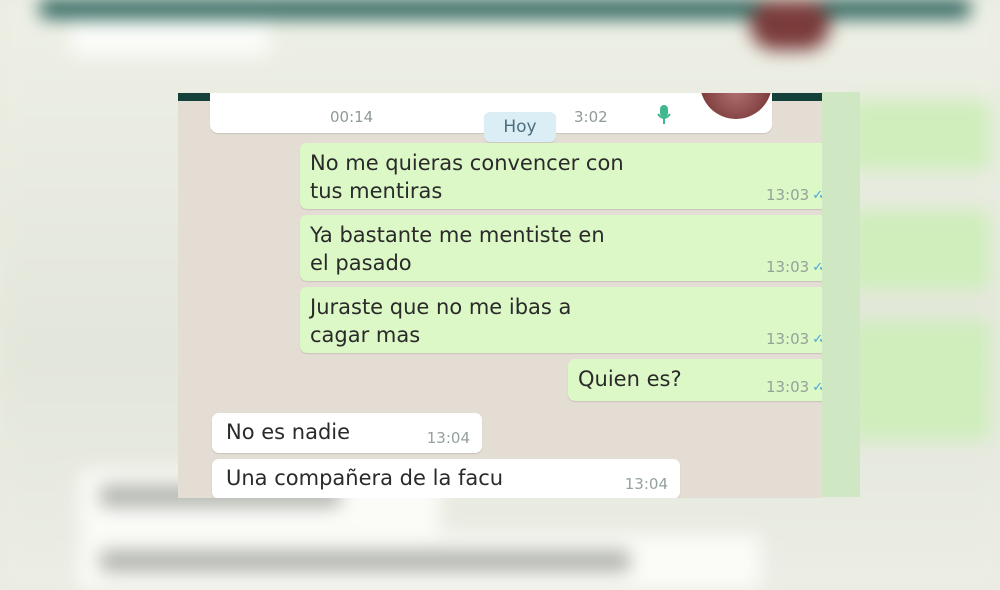 Image resolution: width=1000 pixels, height=590 pixels. What do you see at coordinates (520, 127) in the screenshot?
I see `date-divider: Hoy` at bounding box center [520, 127].